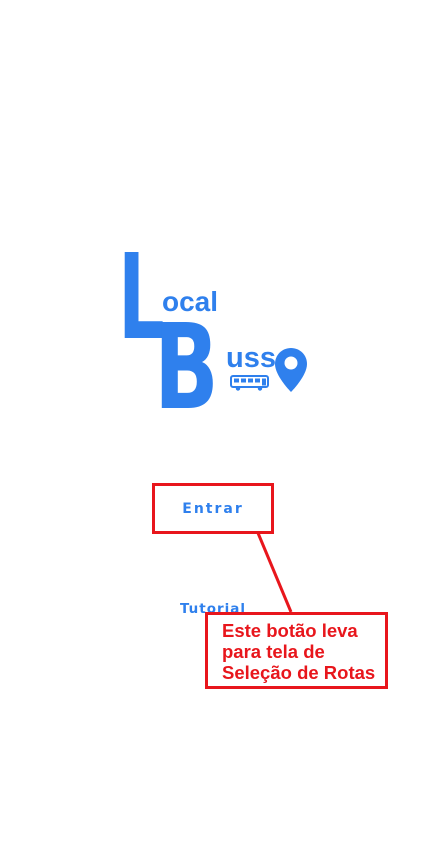  I want to click on annotation-highlight-box, so click(213, 508).